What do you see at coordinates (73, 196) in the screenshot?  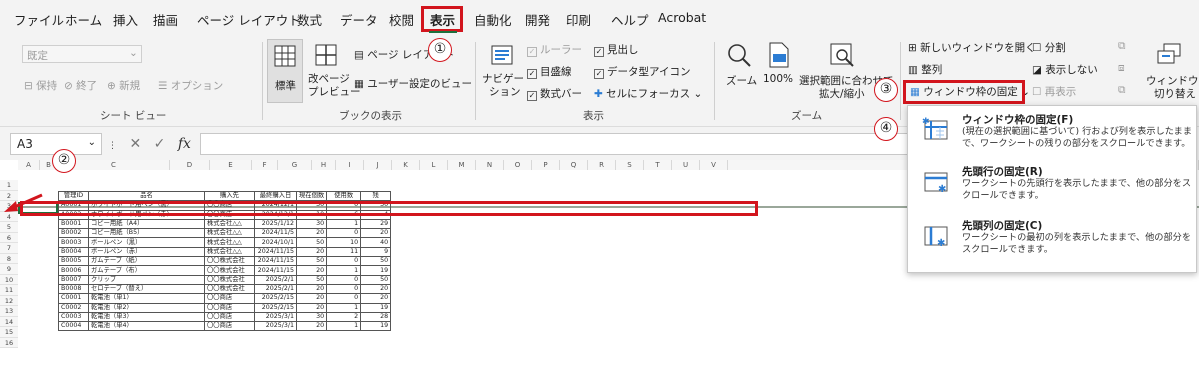 I see `header-id: 管理ID` at bounding box center [73, 196].